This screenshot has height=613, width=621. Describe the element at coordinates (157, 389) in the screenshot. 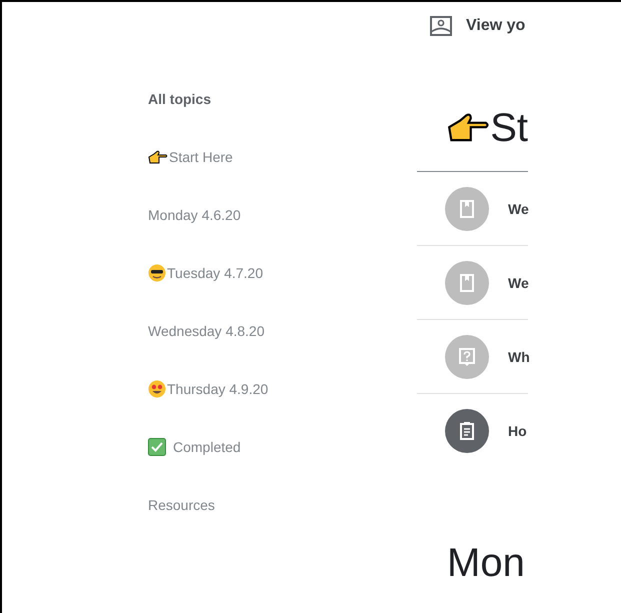

I see `heart-eyes-face-icon` at that location.